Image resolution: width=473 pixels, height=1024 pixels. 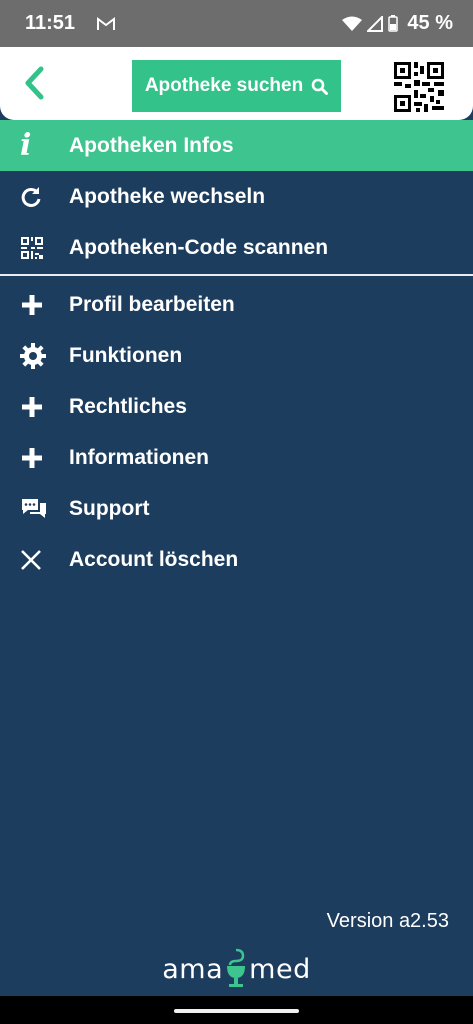 What do you see at coordinates (139, 457) in the screenshot?
I see `menu-item-label: Informationen` at bounding box center [139, 457].